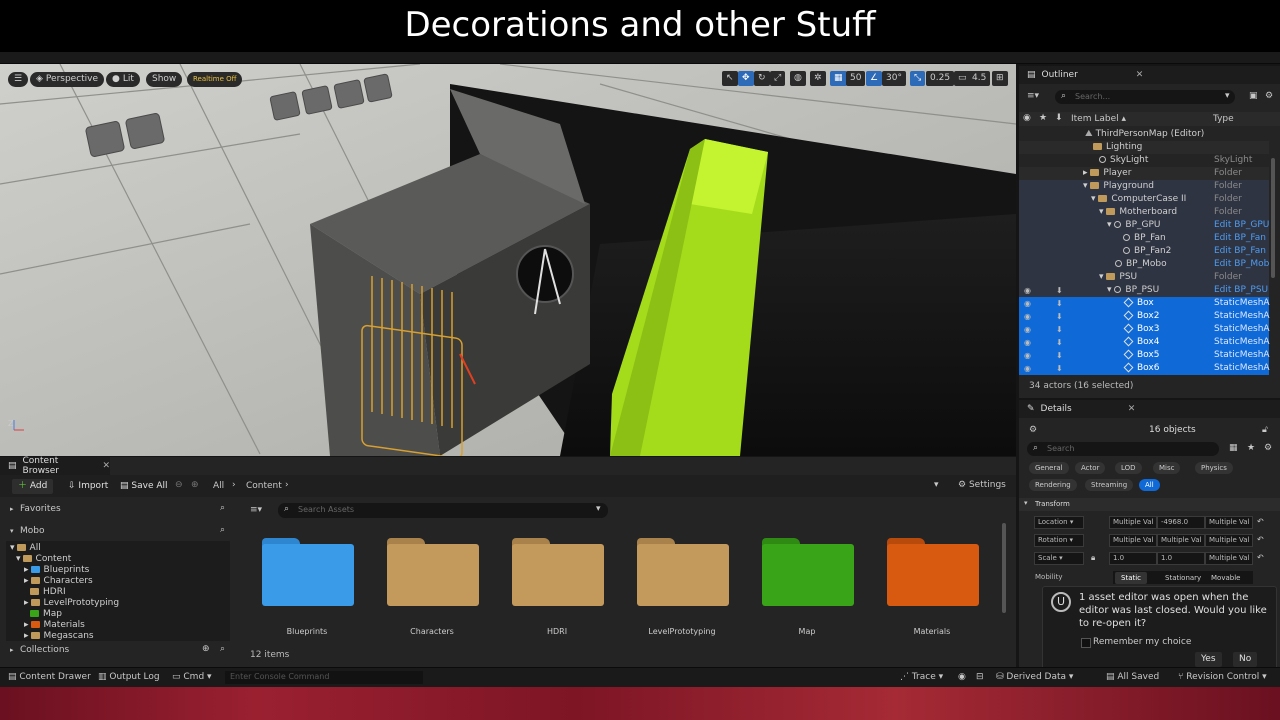 The image size is (1280, 720). I want to click on rotation-y-field: Multiple Val, so click(1181, 540).